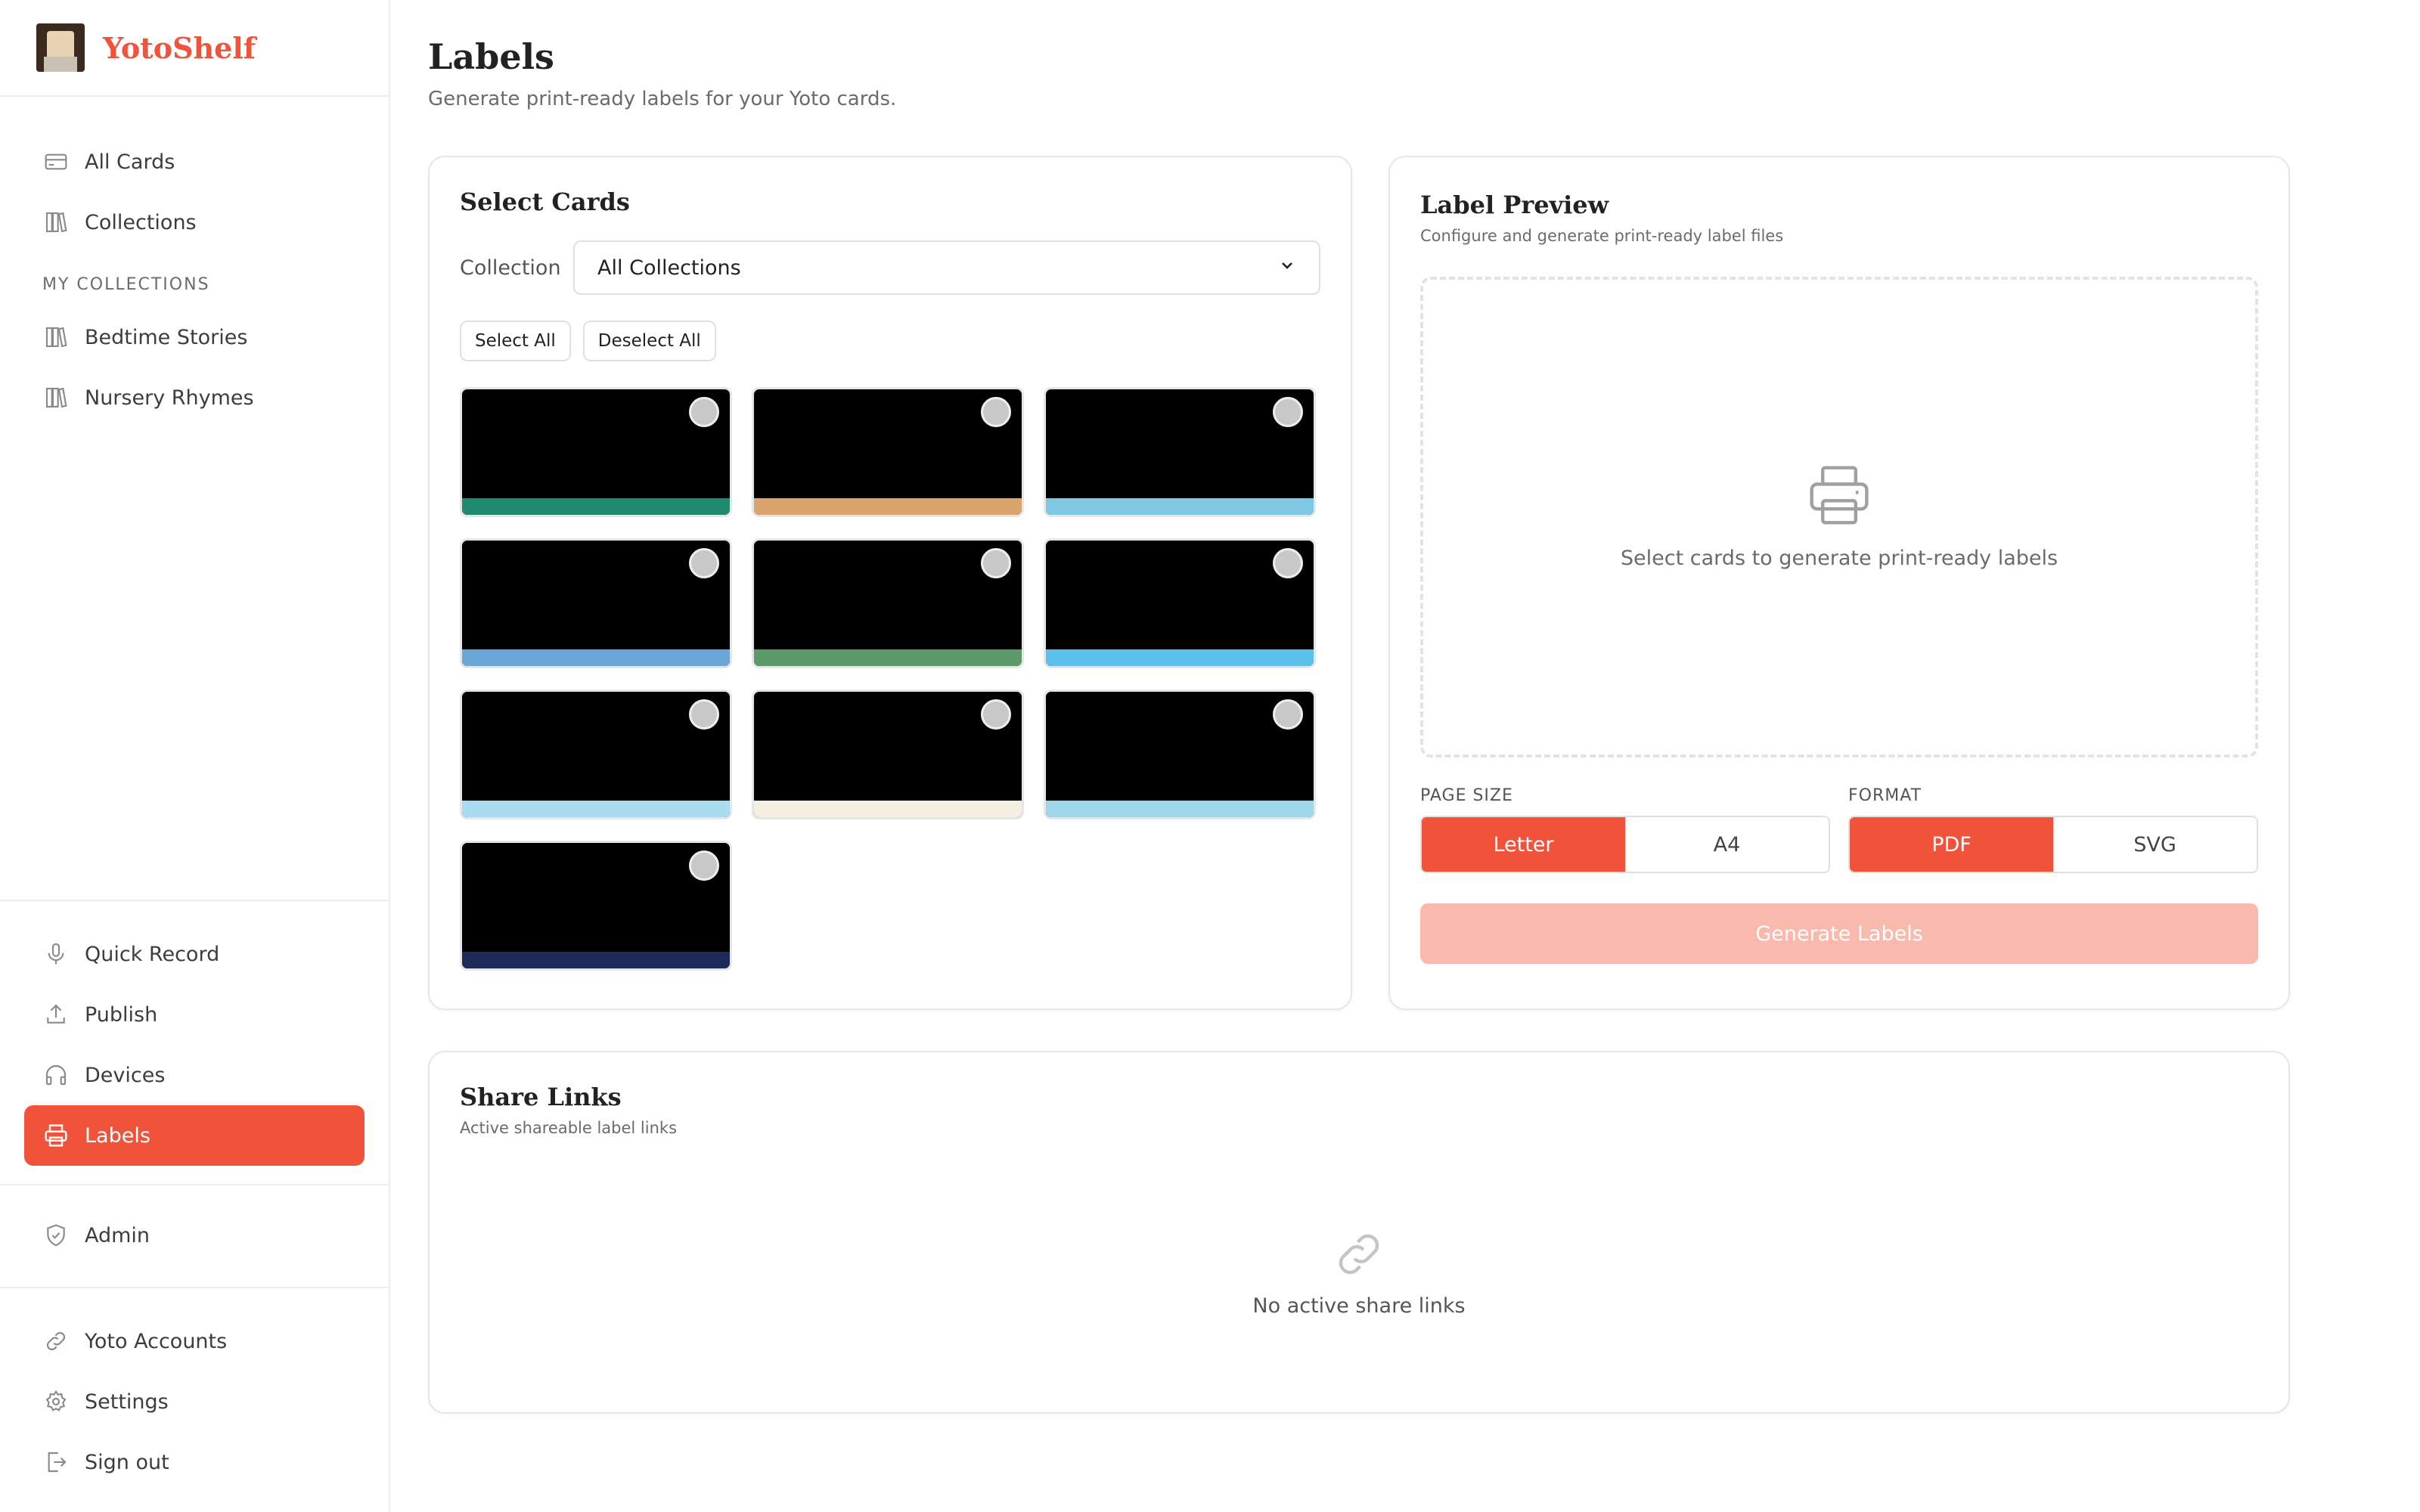 The width and height of the screenshot is (2420, 1512). Describe the element at coordinates (56, 1462) in the screenshot. I see `sign-out-icon` at that location.